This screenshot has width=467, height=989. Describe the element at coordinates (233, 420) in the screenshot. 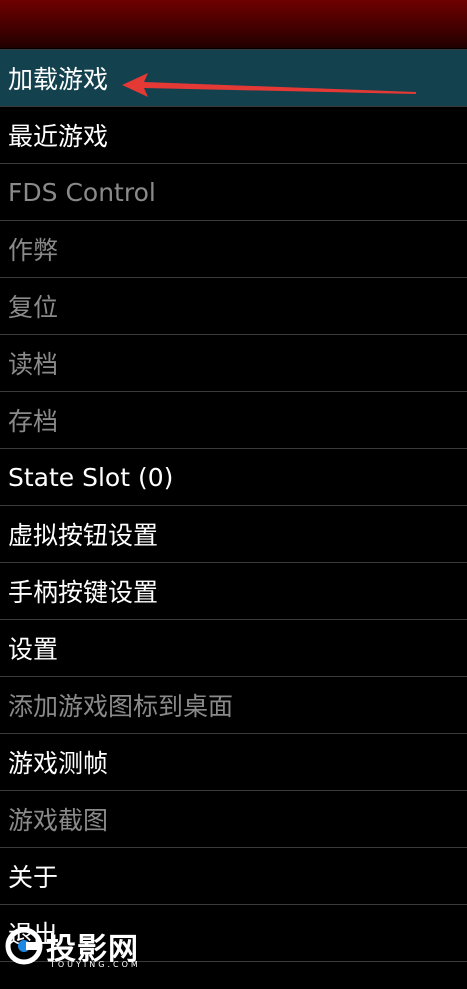

I see `menu-item-save-state: 存档` at that location.